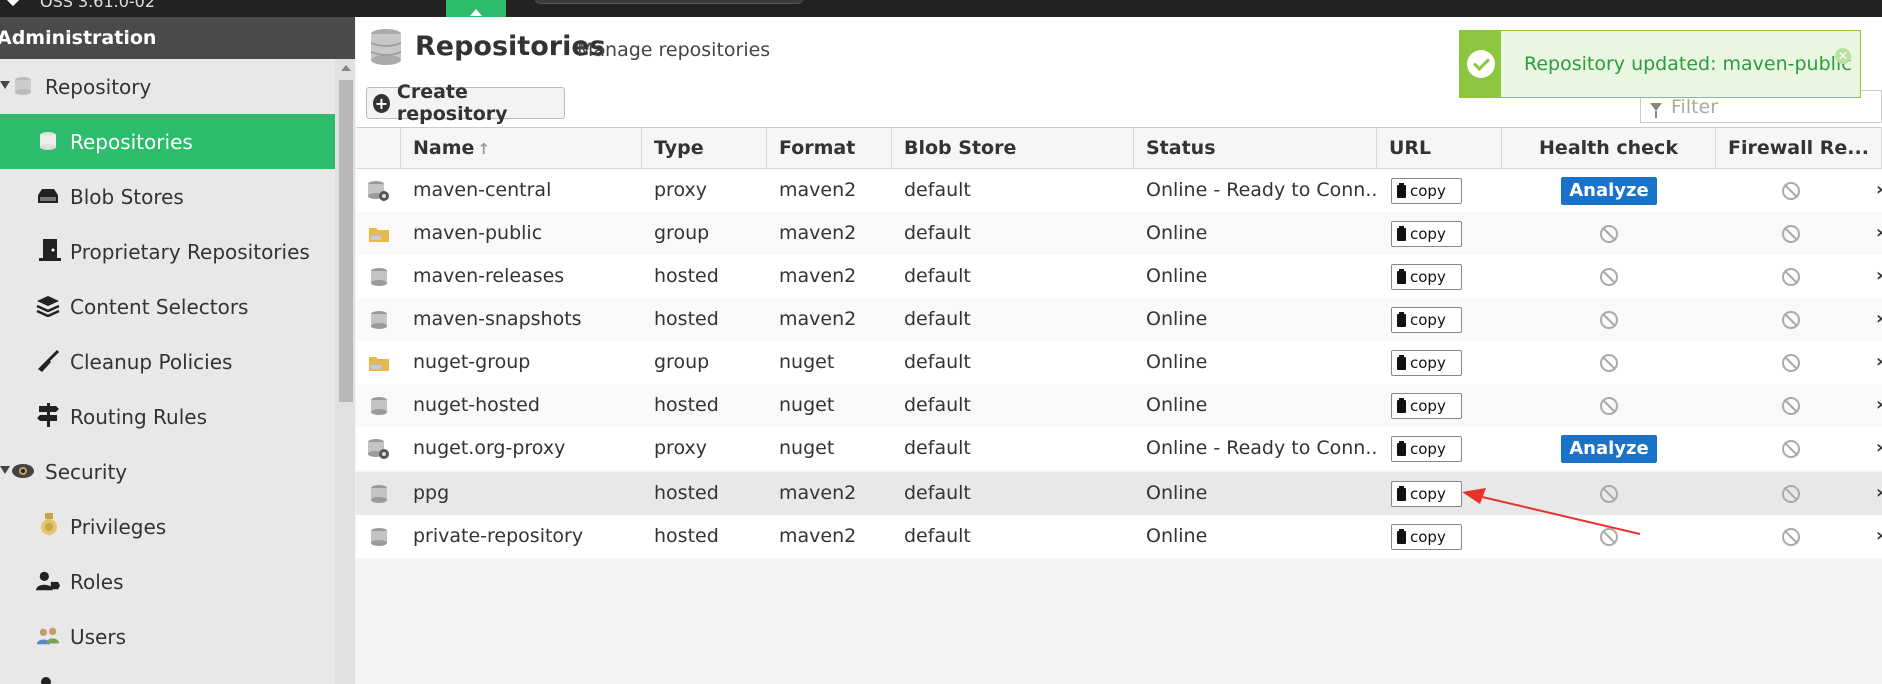 The width and height of the screenshot is (1882, 684). Describe the element at coordinates (167, 636) in the screenshot. I see `sidebar-item-users: Users` at that location.